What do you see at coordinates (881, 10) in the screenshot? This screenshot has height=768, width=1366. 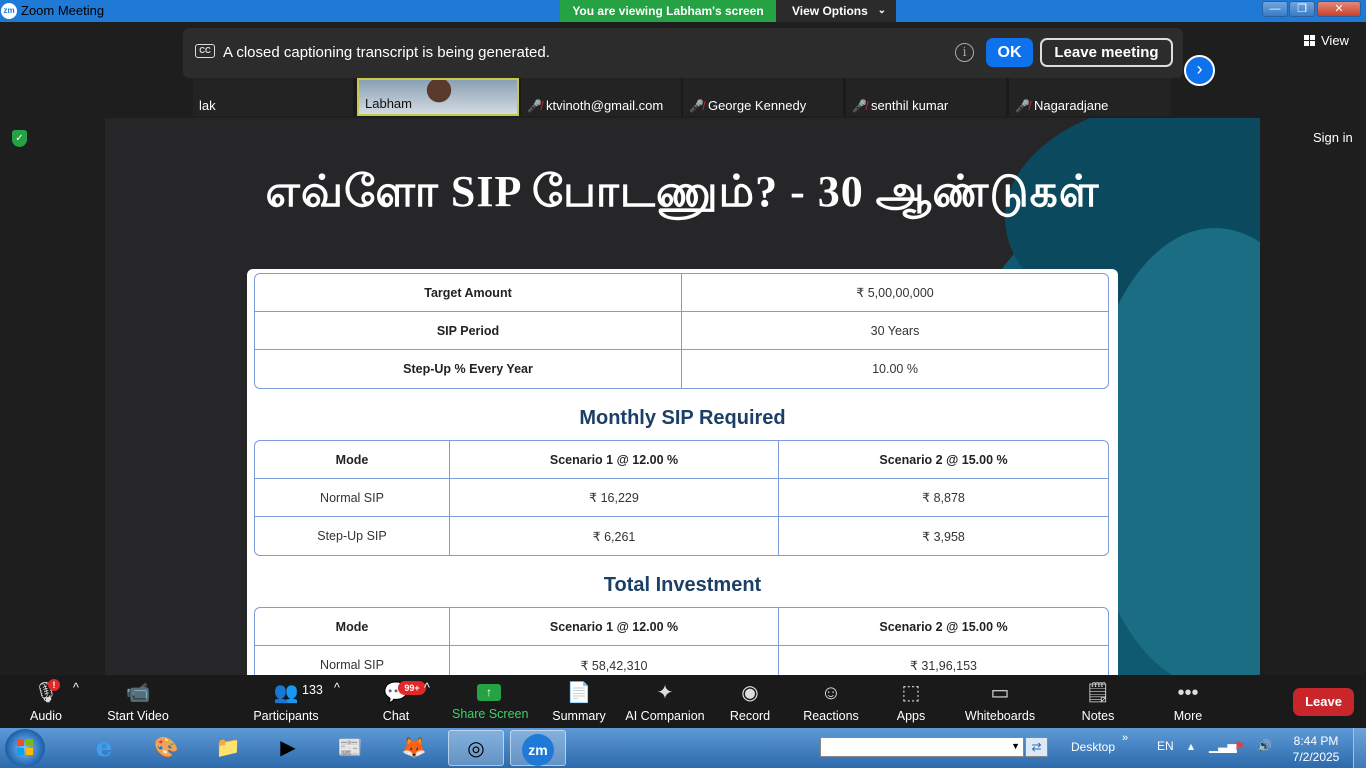 I see `chevron-down-icon: ⌄` at bounding box center [881, 10].